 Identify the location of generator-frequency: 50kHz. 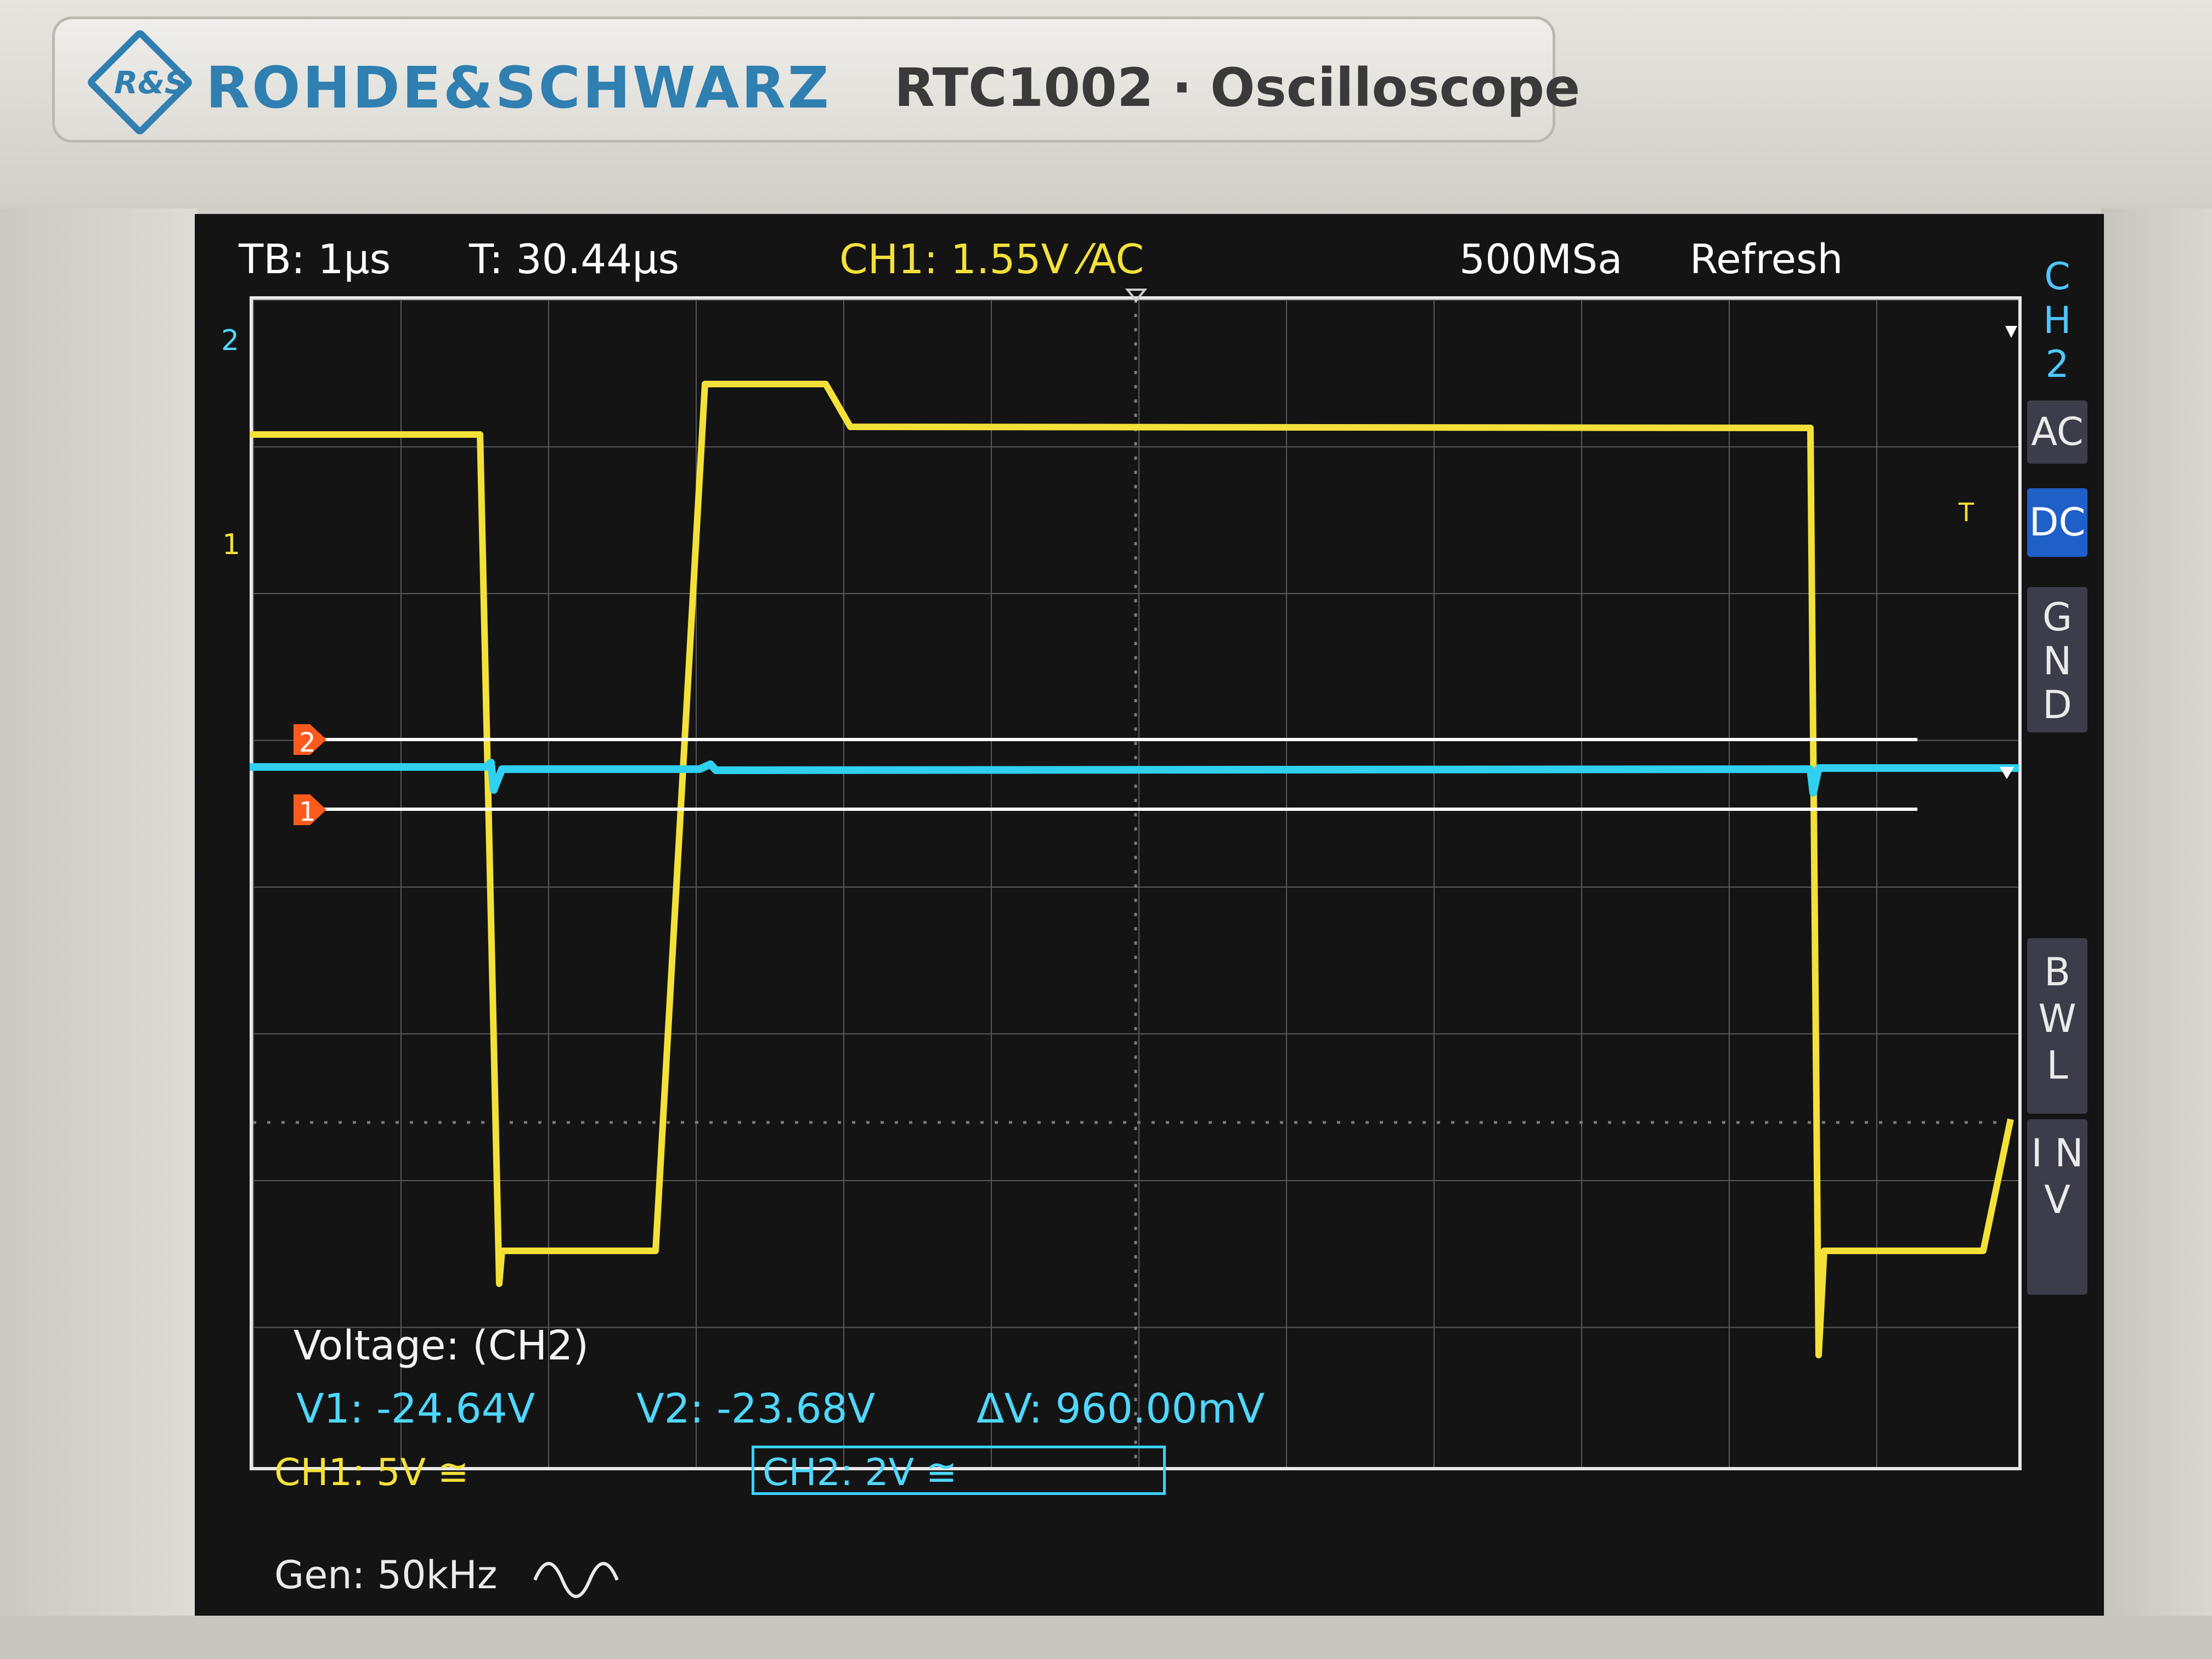
(437, 1575).